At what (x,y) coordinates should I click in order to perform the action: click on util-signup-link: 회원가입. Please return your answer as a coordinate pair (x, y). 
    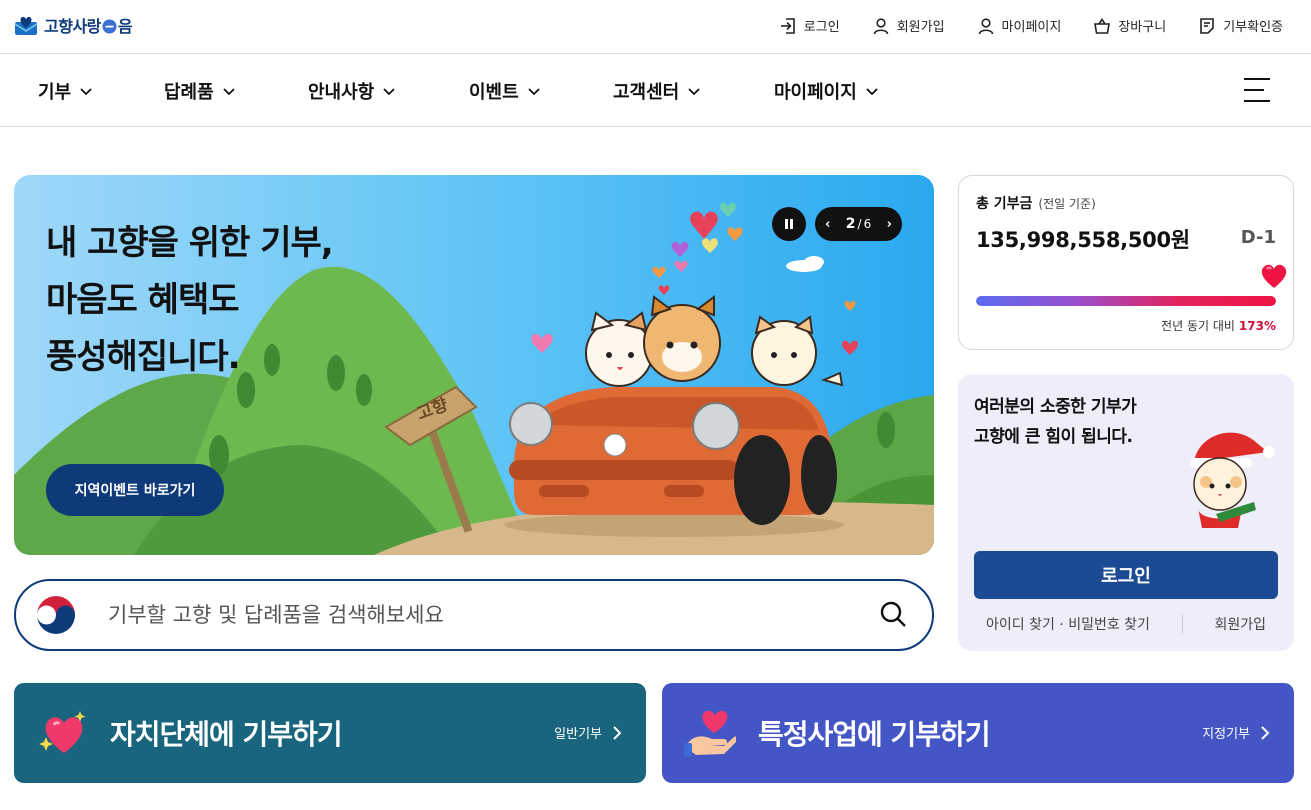
    Looking at the image, I should click on (908, 25).